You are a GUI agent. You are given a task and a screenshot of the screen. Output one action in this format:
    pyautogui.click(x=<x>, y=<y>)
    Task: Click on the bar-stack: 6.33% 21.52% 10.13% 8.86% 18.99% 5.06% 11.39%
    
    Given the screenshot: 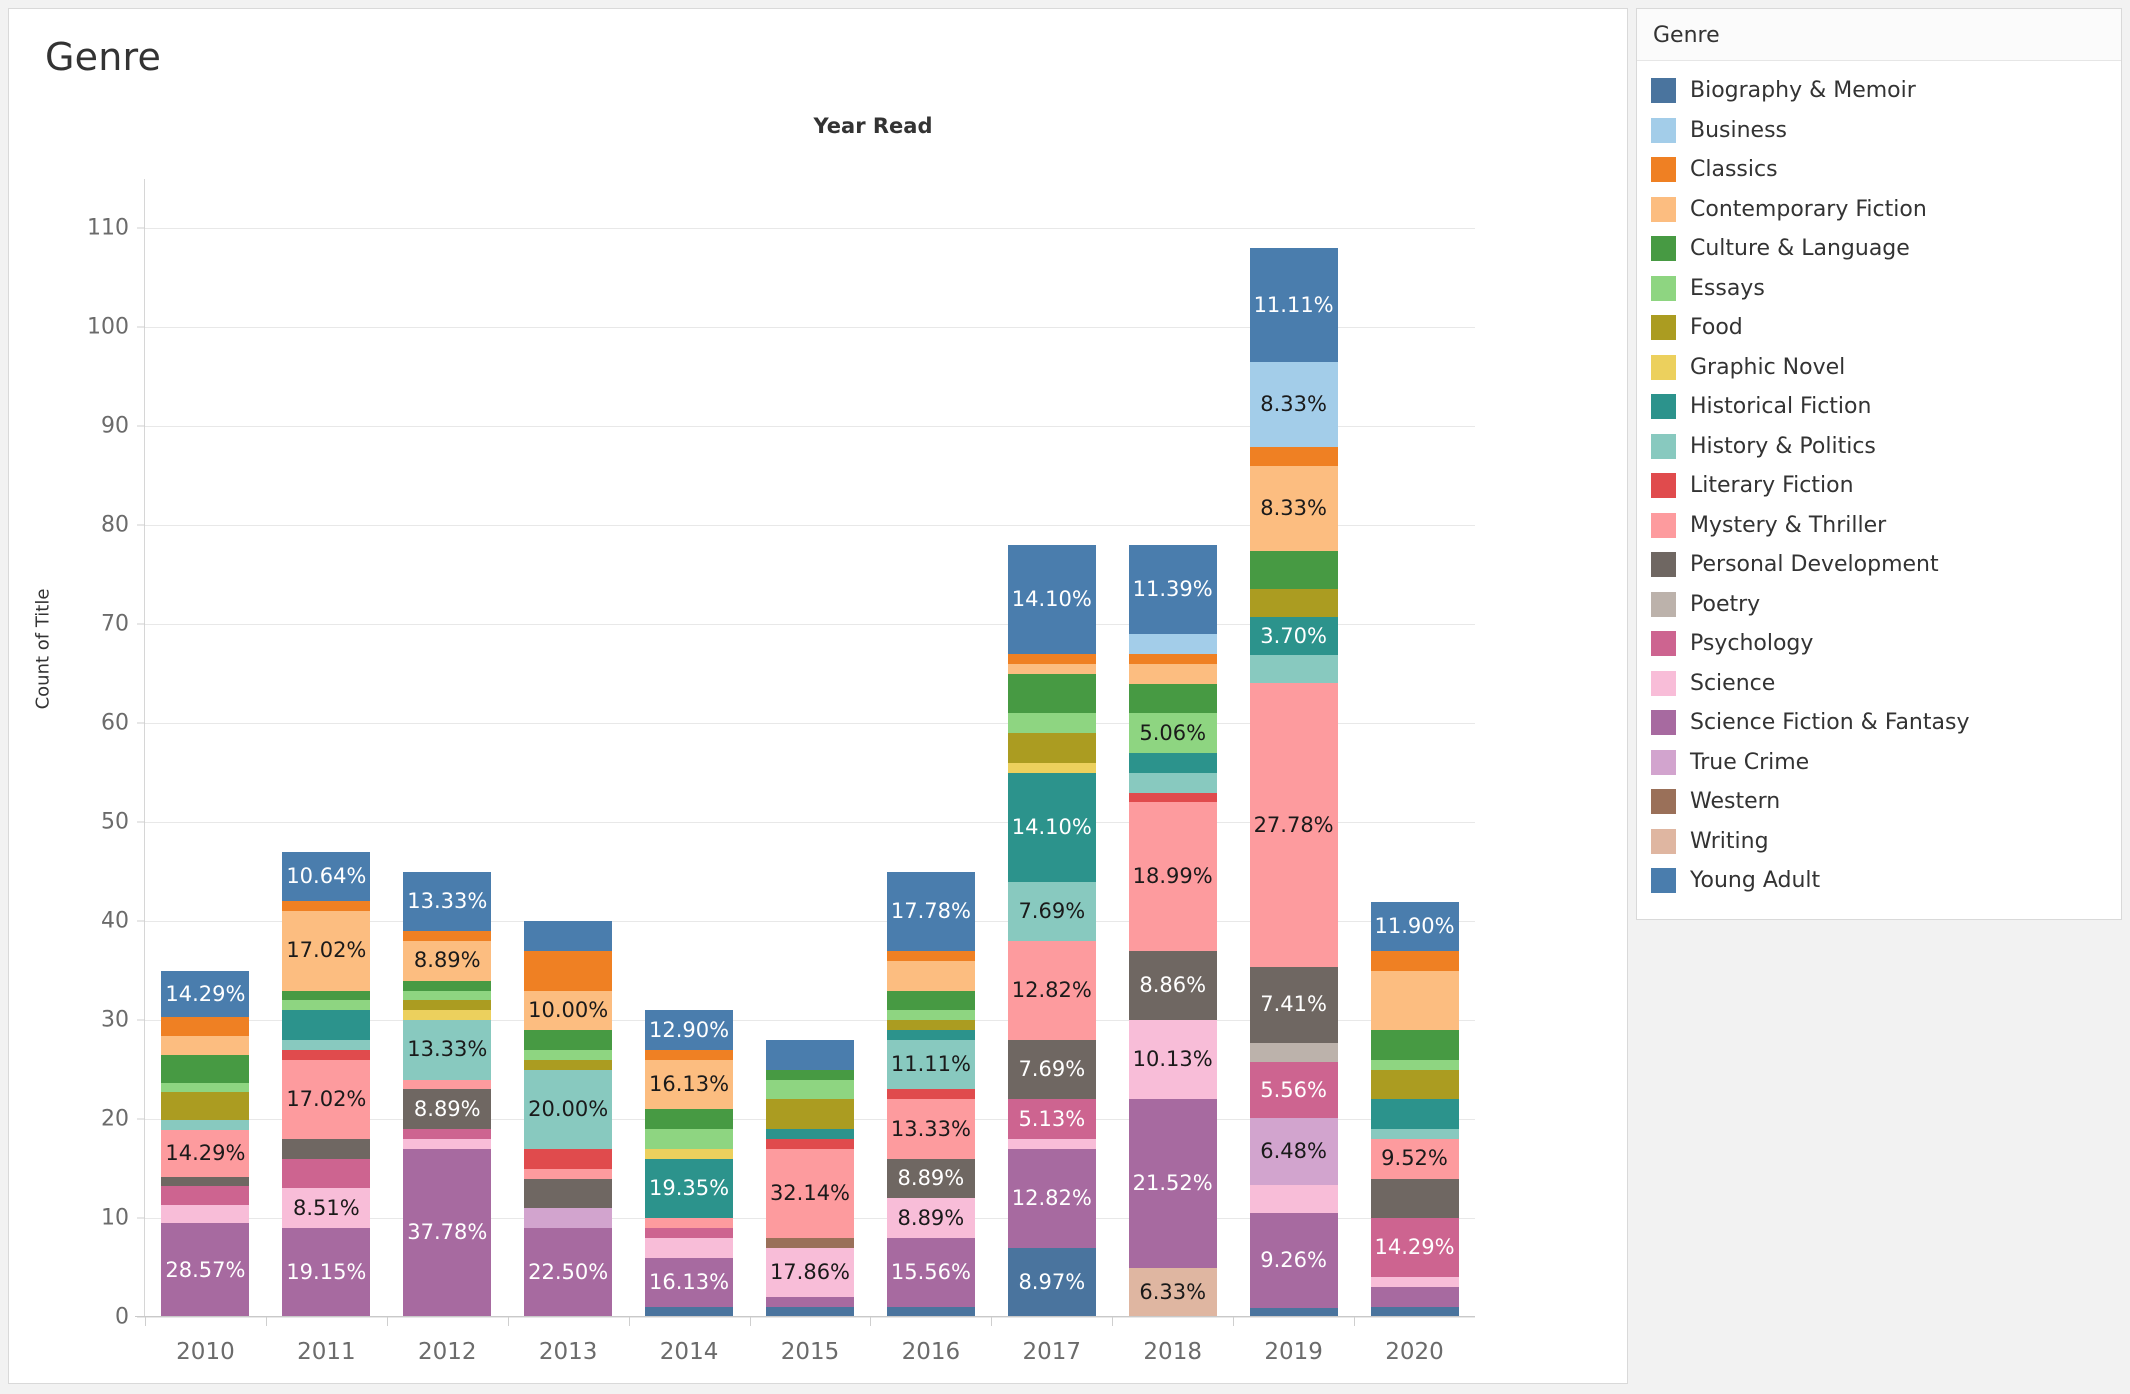 What is the action you would take?
    pyautogui.click(x=1172, y=926)
    